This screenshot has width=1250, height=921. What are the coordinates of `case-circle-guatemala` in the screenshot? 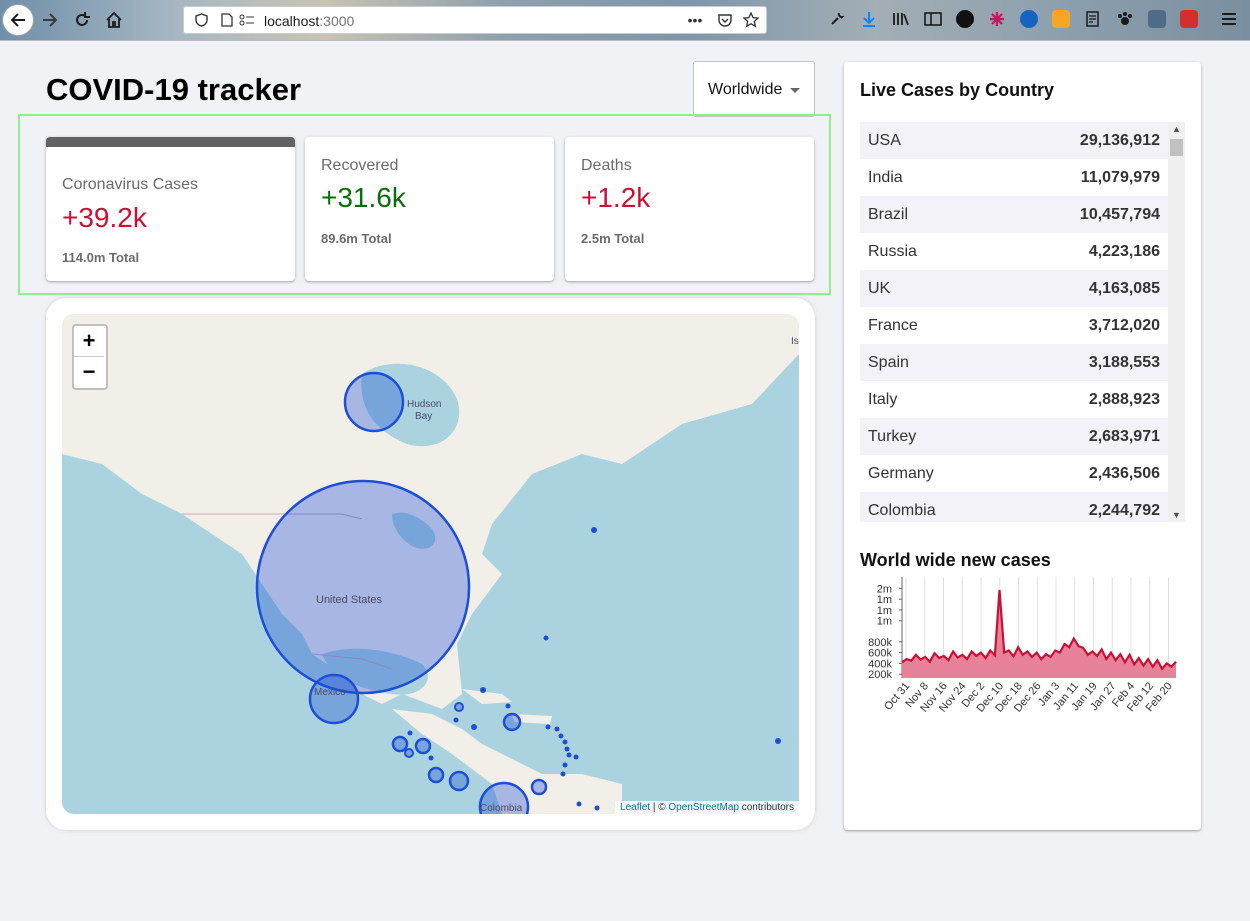 It's located at (400, 744).